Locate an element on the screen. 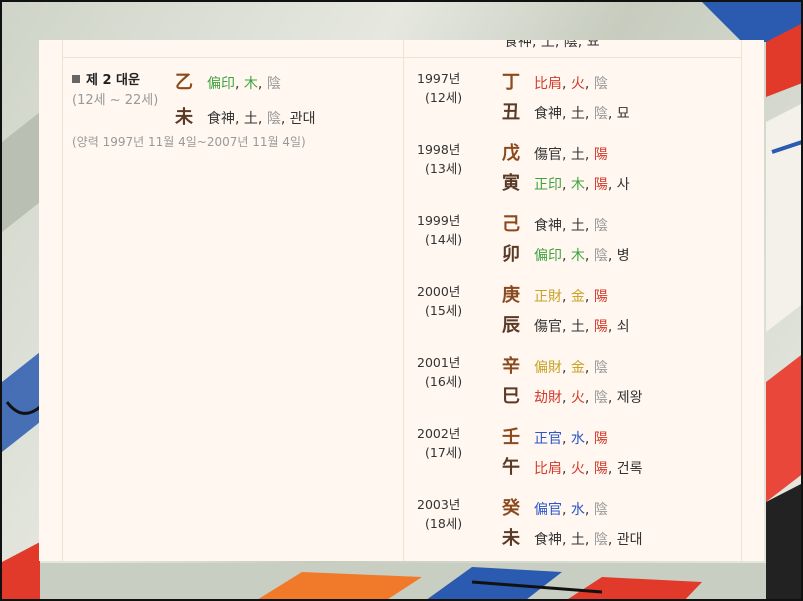 The image size is (803, 601). year-stem-row: 己食神, 土, 陰 is located at coordinates (555, 224).